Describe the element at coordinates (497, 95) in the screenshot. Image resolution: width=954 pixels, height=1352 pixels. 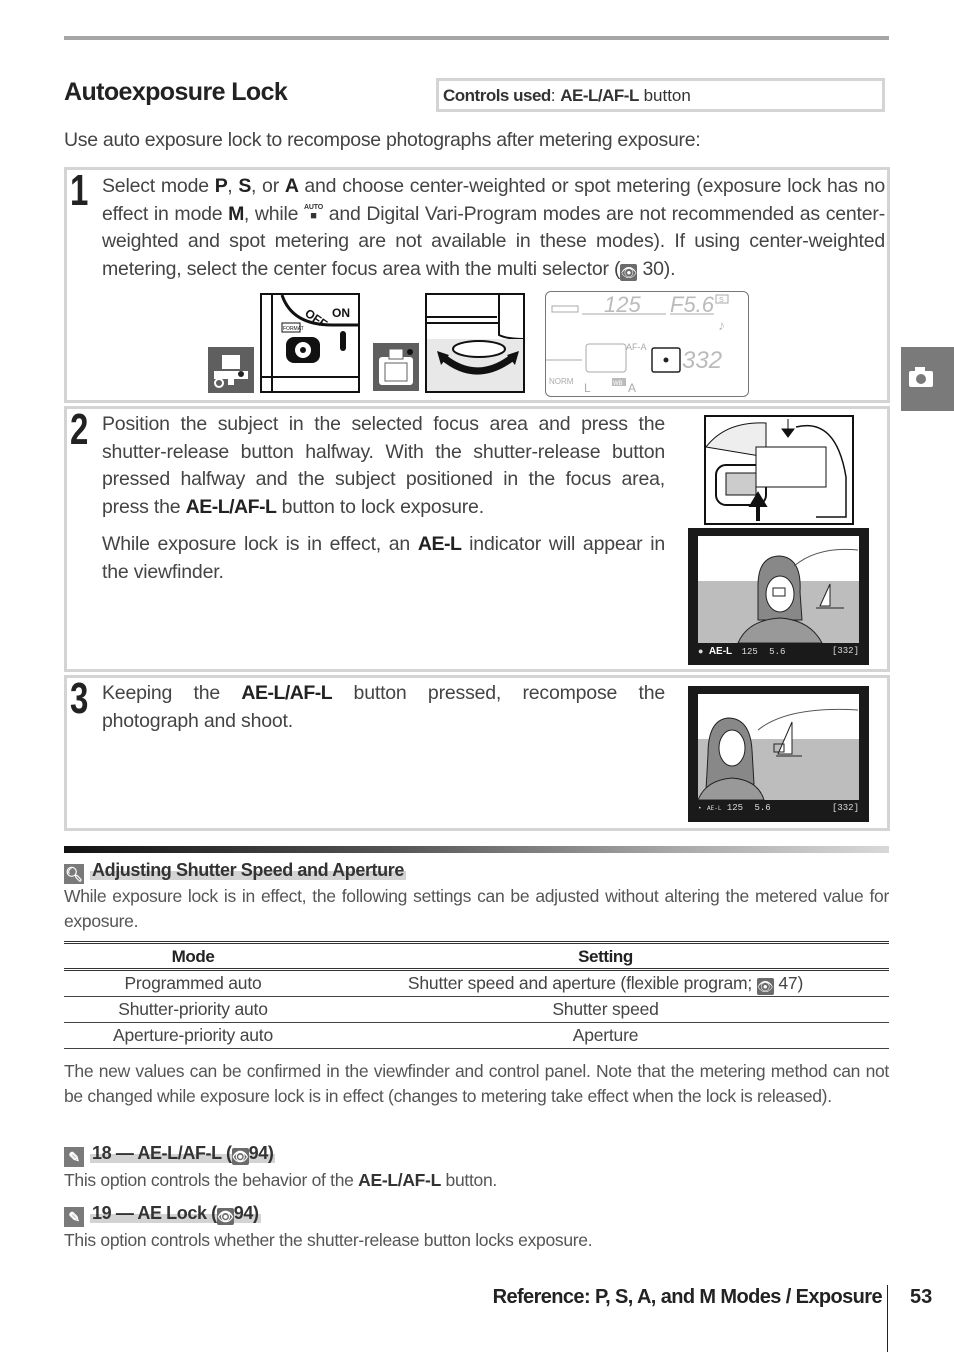
I see `controls-label: Controls used` at that location.